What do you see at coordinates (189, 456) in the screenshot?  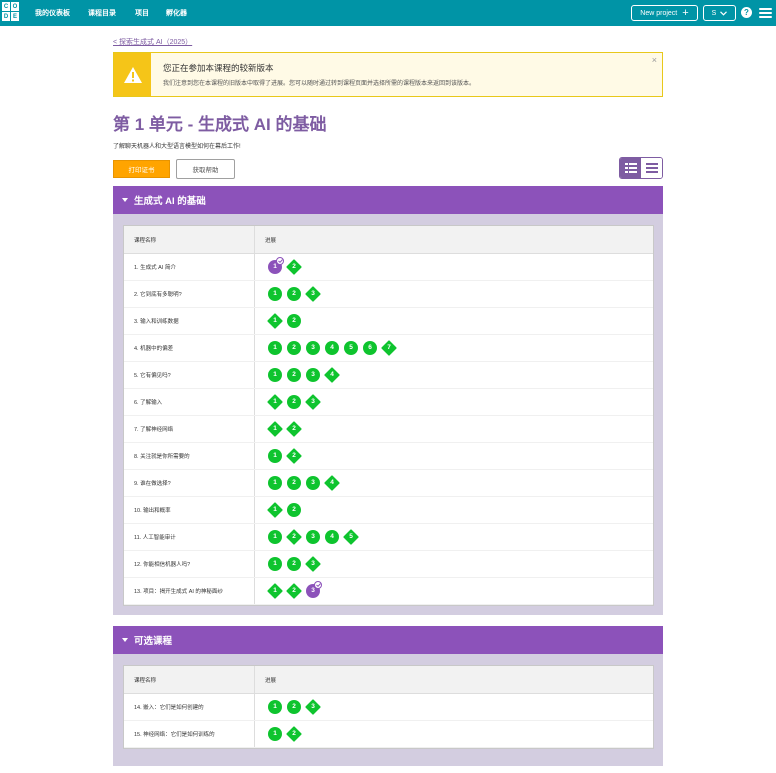 I see `lesson-name-link: 8. 关注就是你所需要的` at bounding box center [189, 456].